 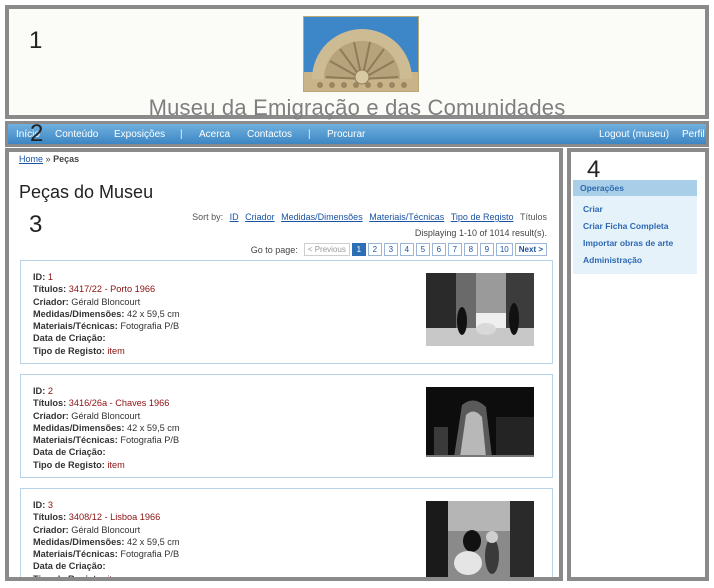 What do you see at coordinates (50, 505) in the screenshot?
I see `item-id-link: 3` at bounding box center [50, 505].